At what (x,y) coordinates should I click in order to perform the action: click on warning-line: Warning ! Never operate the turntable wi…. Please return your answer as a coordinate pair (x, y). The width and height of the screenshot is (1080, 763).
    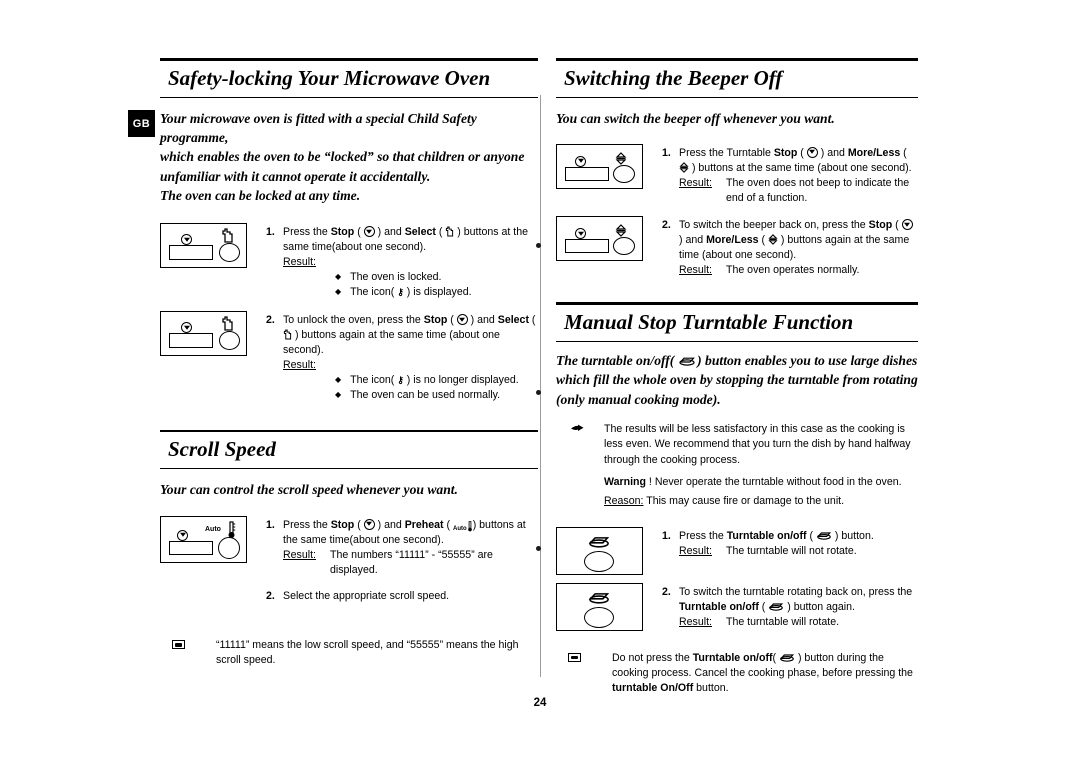
    Looking at the image, I should click on (753, 481).